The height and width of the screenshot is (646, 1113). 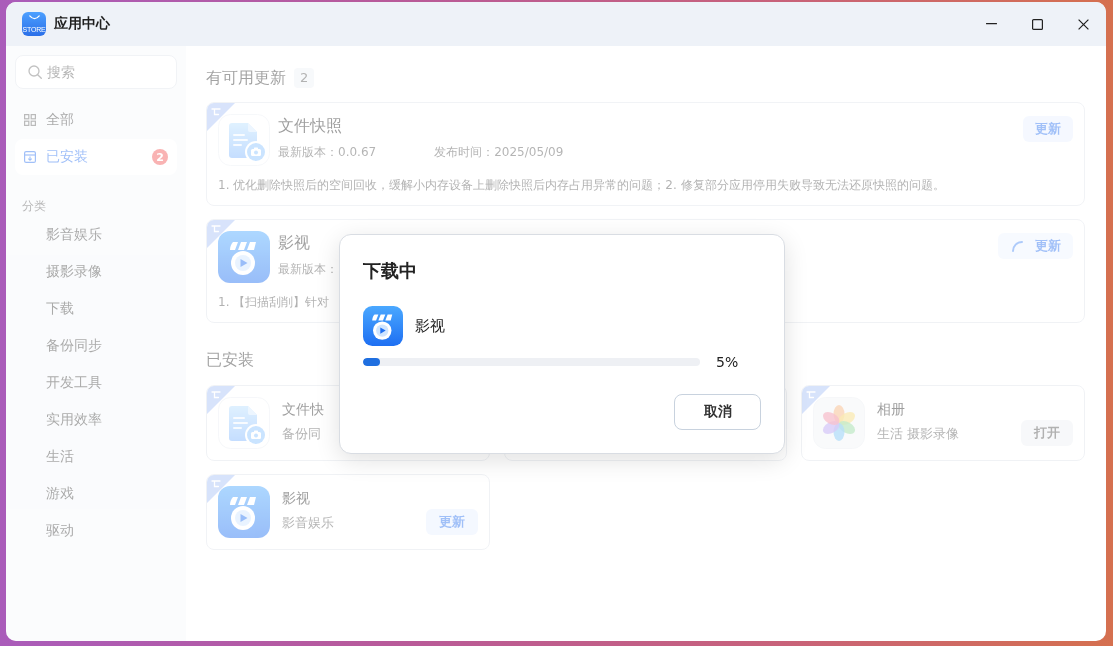 I want to click on category-item: 备份同步, so click(x=74, y=345).